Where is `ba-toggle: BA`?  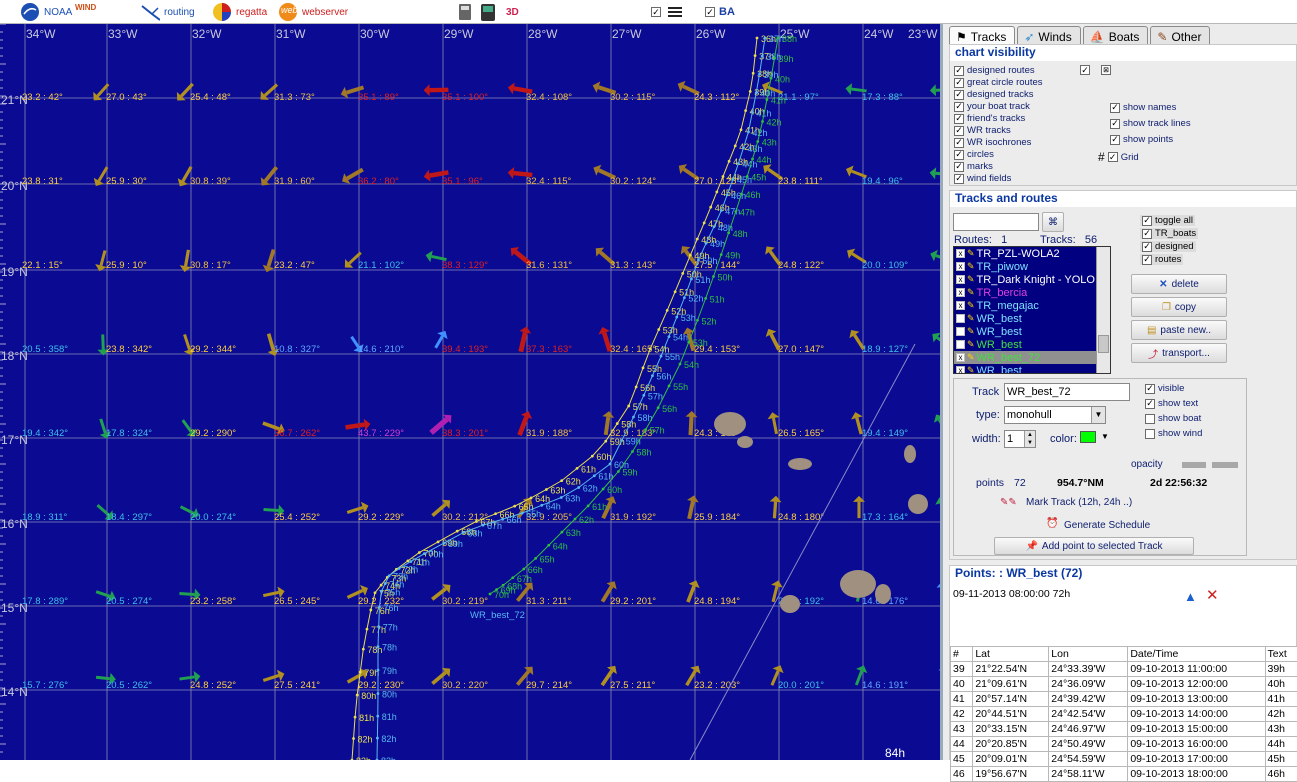 ba-toggle: BA is located at coordinates (720, 12).